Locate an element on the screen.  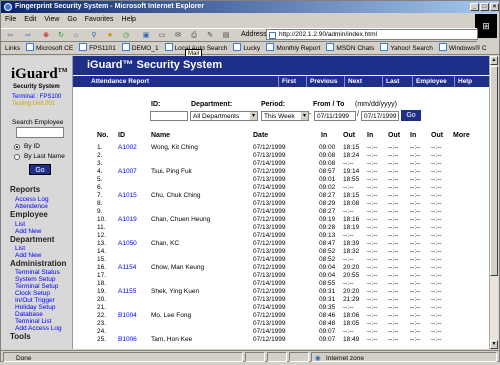
address-go-button: Go is located at coordinates (490, 34).